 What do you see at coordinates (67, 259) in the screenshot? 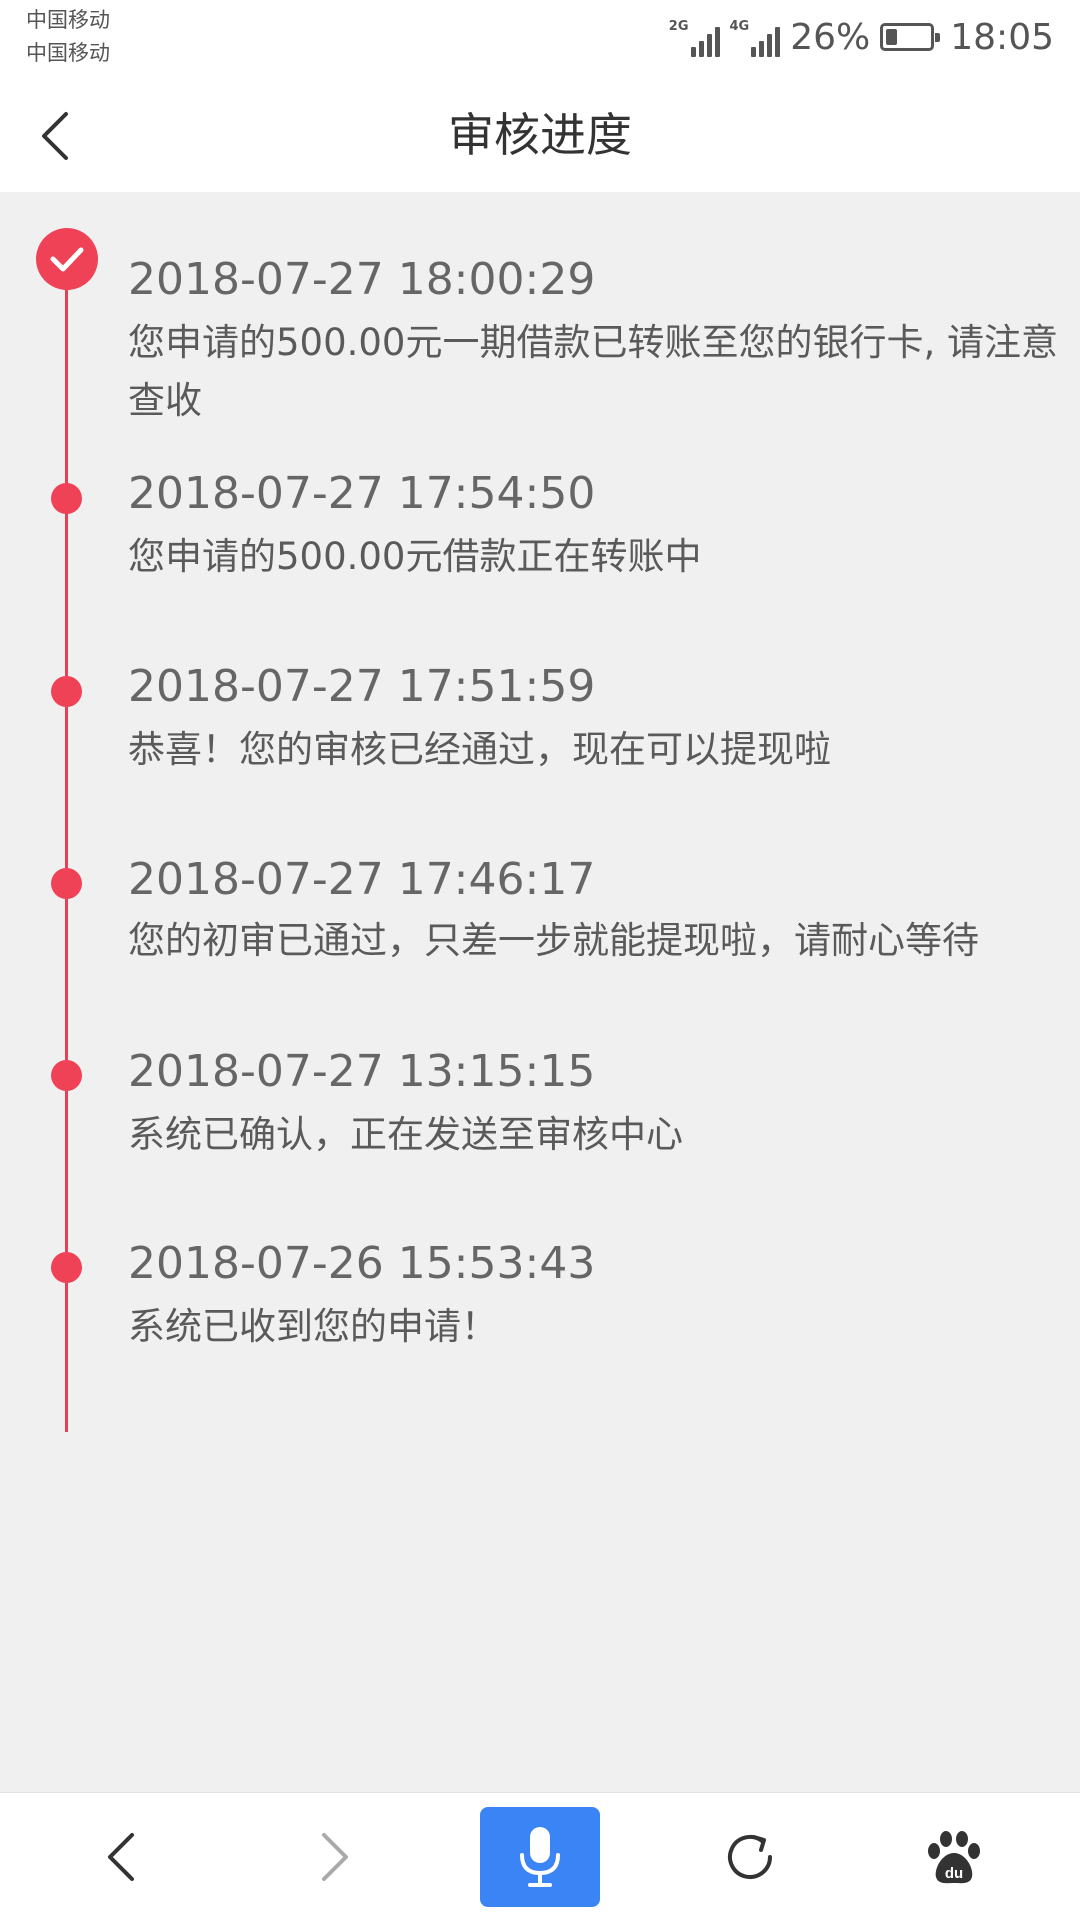
I see `completed-check-icon` at bounding box center [67, 259].